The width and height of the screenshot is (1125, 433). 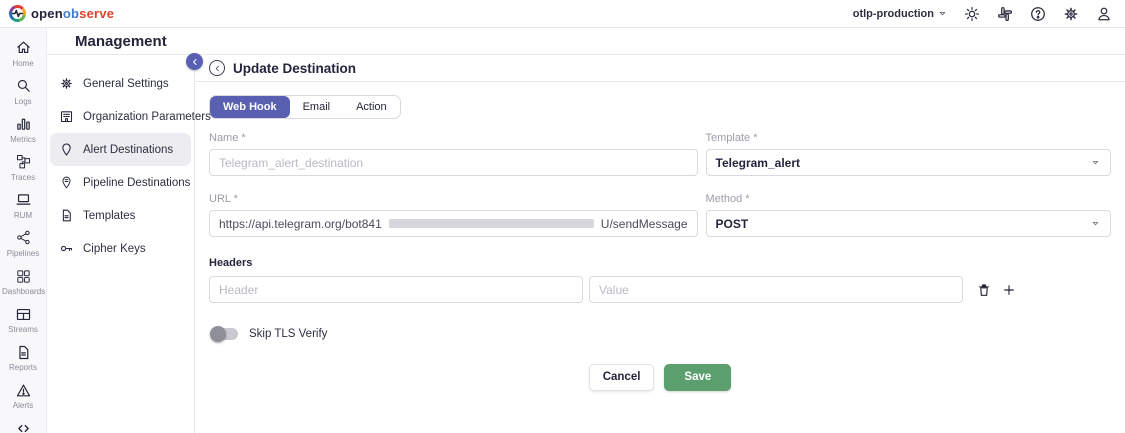 I want to click on settings-icon, so click(x=1071, y=14).